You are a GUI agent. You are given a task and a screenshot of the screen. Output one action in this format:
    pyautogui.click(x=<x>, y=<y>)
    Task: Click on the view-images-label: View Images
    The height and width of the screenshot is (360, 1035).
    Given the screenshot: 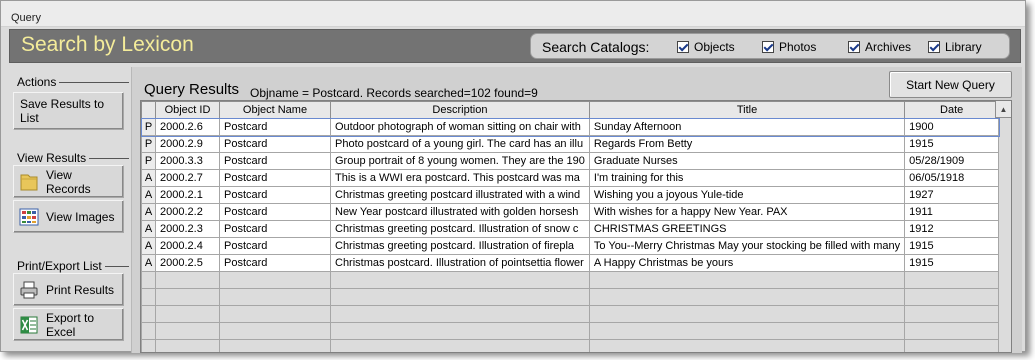 What is the action you would take?
    pyautogui.click(x=80, y=216)
    